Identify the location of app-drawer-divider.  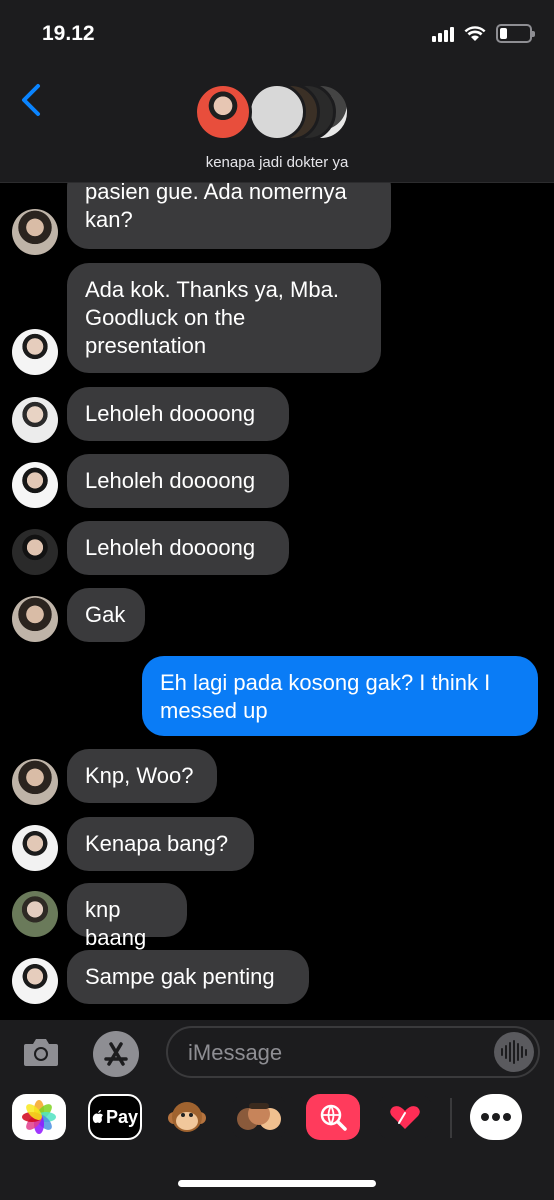
(451, 1118).